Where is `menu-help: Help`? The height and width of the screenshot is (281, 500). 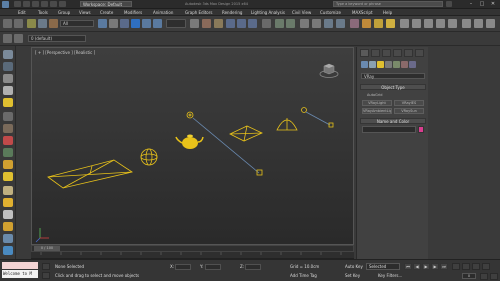
menu-help: Help is located at coordinates (387, 12).